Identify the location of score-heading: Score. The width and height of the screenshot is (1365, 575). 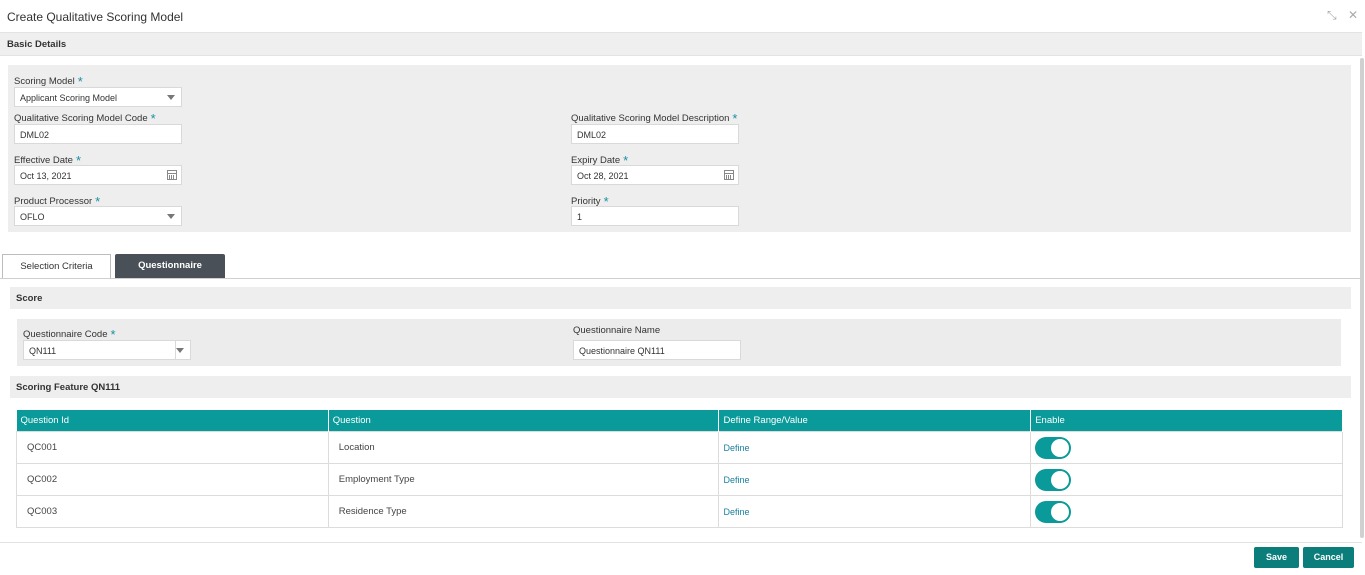
(29, 298).